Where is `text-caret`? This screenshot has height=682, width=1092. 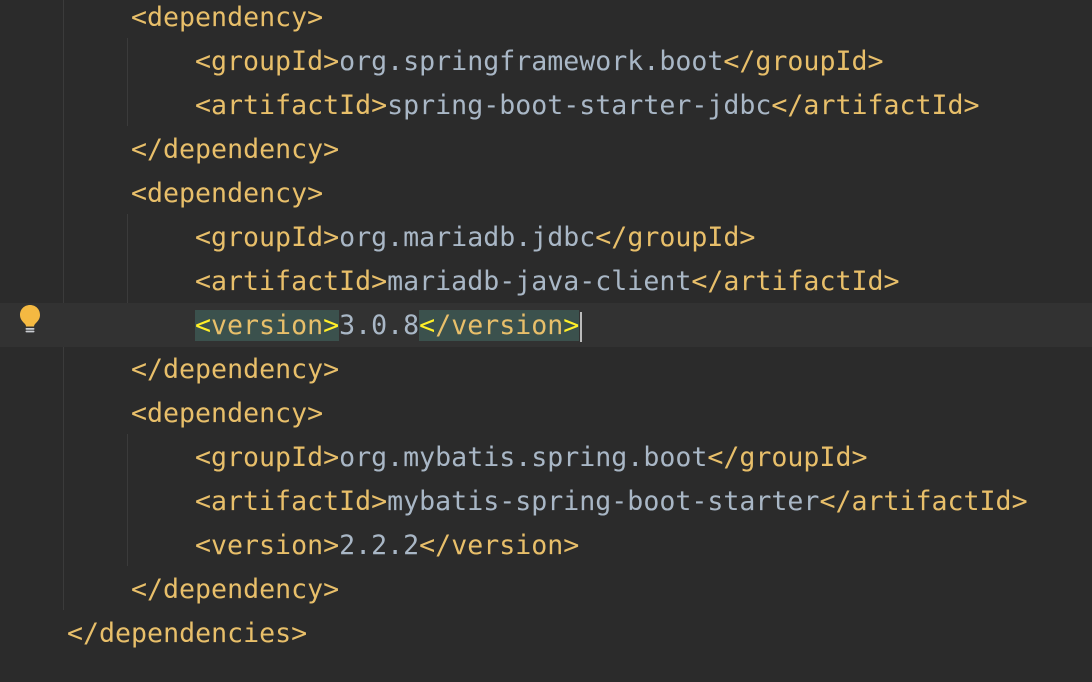 text-caret is located at coordinates (581, 326).